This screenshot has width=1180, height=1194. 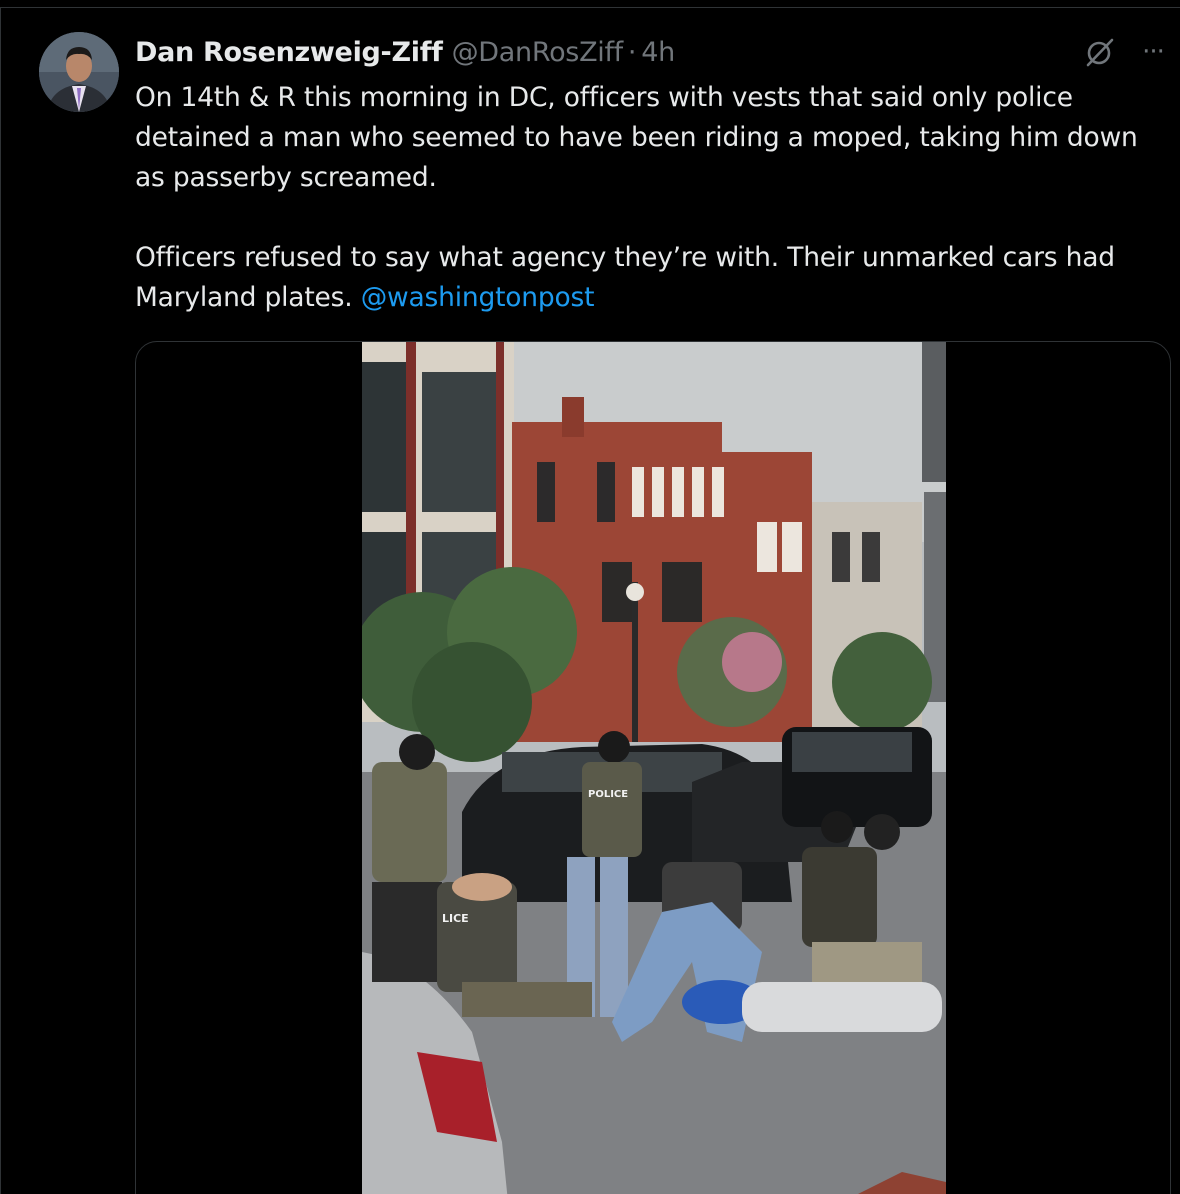 I want to click on mention-link: @washingtonpost, so click(x=478, y=297).